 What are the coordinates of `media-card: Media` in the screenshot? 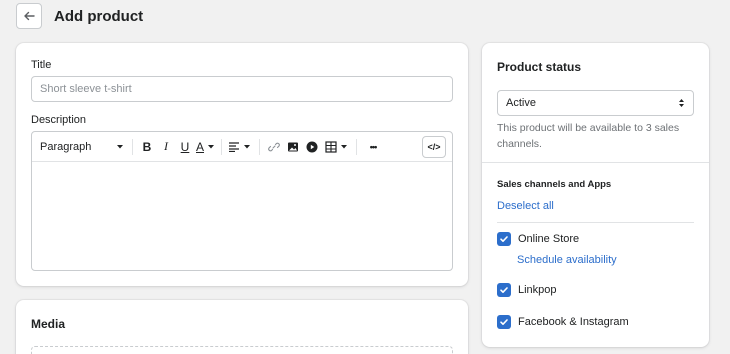 It's located at (242, 327).